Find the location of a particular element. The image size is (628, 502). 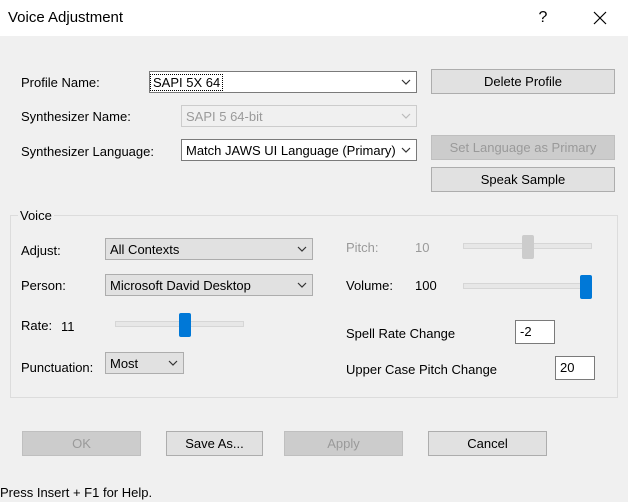

pitch-slider is located at coordinates (527, 247).